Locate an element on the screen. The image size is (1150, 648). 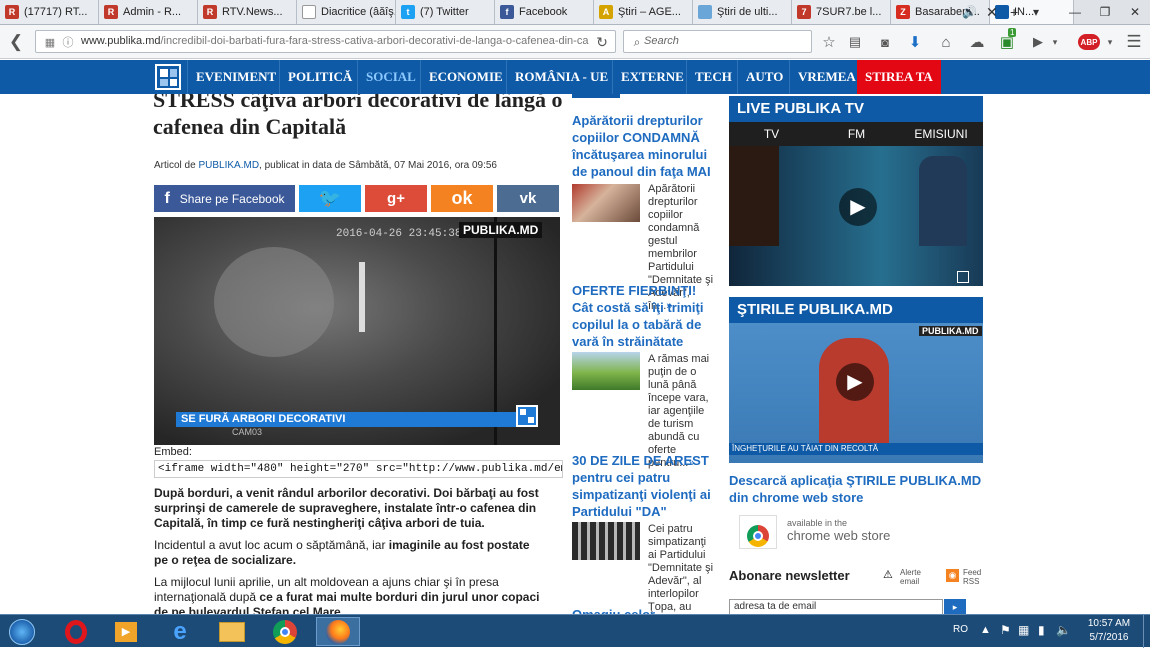
share-googleplus-button: g+ is located at coordinates (396, 198).